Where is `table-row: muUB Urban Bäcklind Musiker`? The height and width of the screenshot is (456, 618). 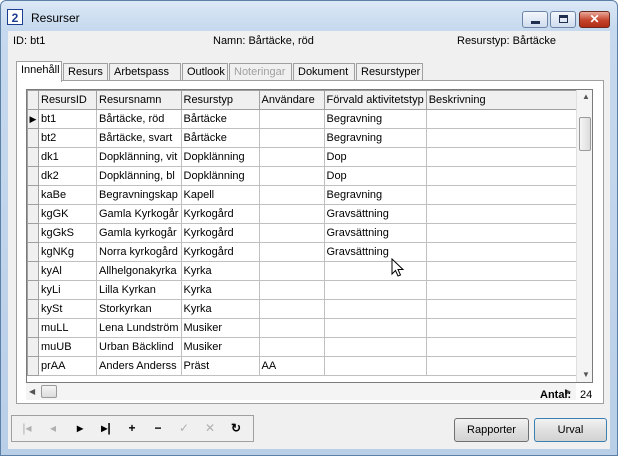
table-row: muUB Urban Bäcklind Musiker is located at coordinates (305, 347).